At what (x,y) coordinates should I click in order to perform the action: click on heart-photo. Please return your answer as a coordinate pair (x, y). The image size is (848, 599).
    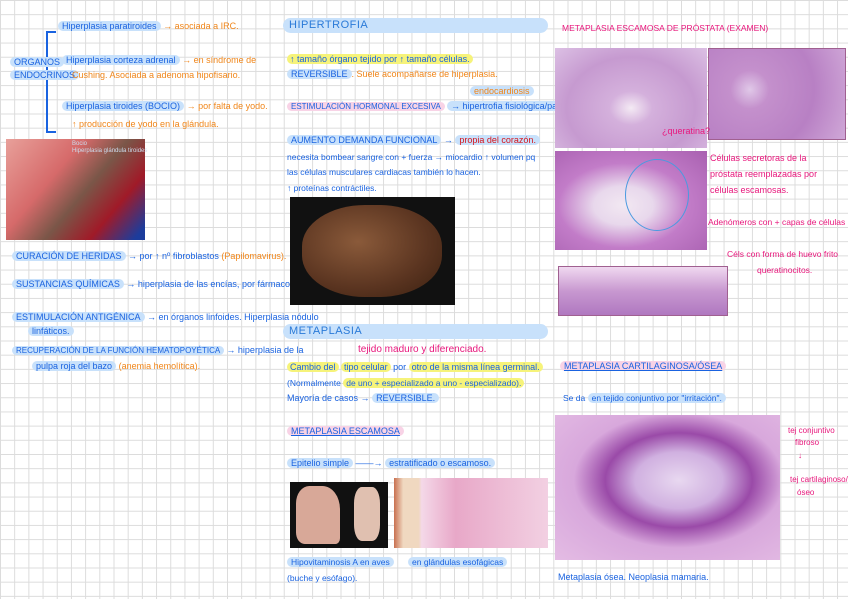
    Looking at the image, I should click on (372, 251).